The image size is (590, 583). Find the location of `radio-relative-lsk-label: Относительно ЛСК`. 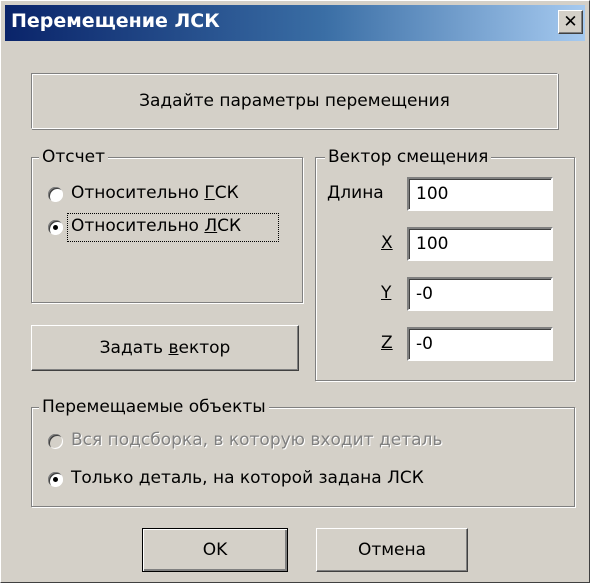

radio-relative-lsk-label: Относительно ЛСК is located at coordinates (156, 226).